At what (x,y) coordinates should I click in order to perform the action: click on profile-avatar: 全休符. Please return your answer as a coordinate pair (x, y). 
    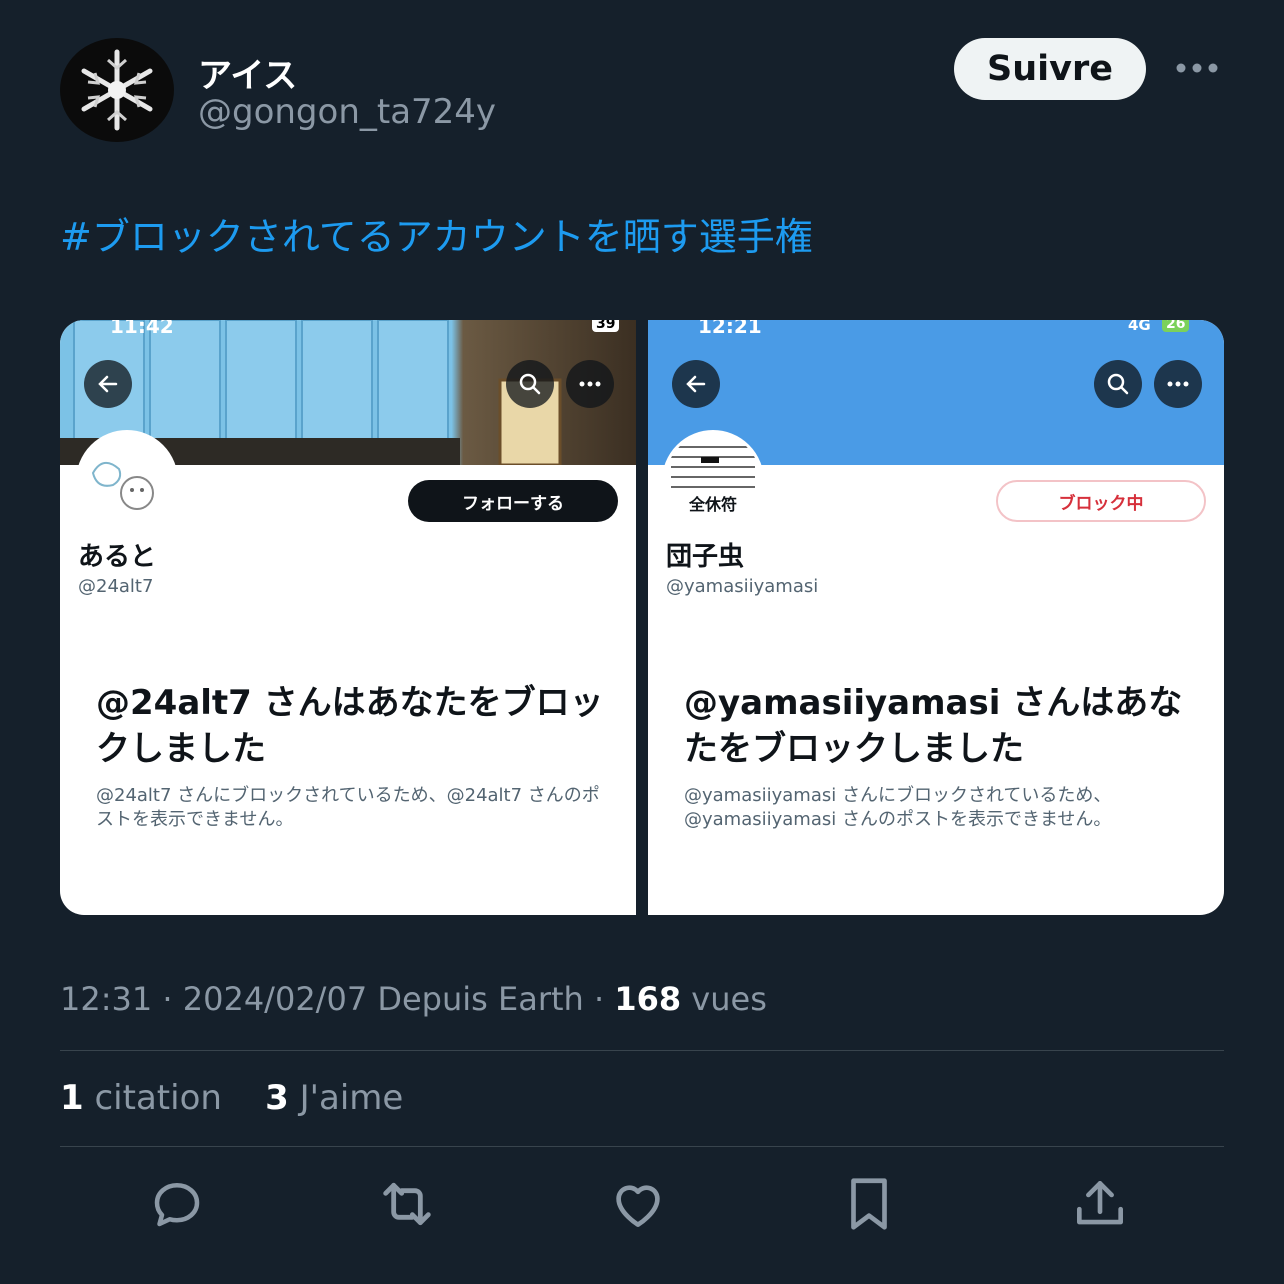
    Looking at the image, I should click on (713, 481).